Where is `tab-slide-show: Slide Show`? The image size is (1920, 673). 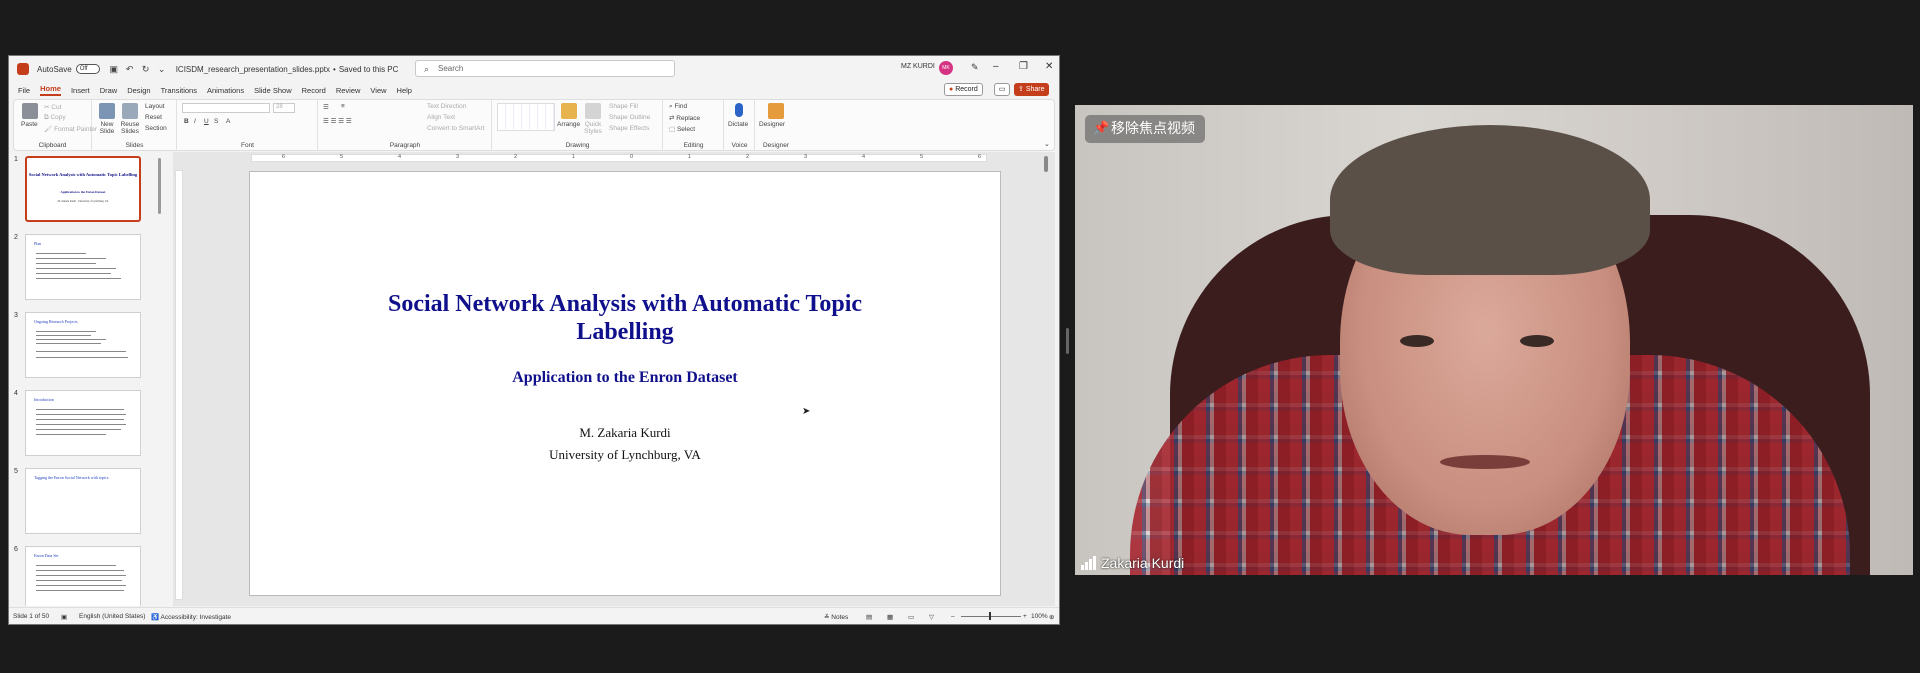 tab-slide-show: Slide Show is located at coordinates (273, 90).